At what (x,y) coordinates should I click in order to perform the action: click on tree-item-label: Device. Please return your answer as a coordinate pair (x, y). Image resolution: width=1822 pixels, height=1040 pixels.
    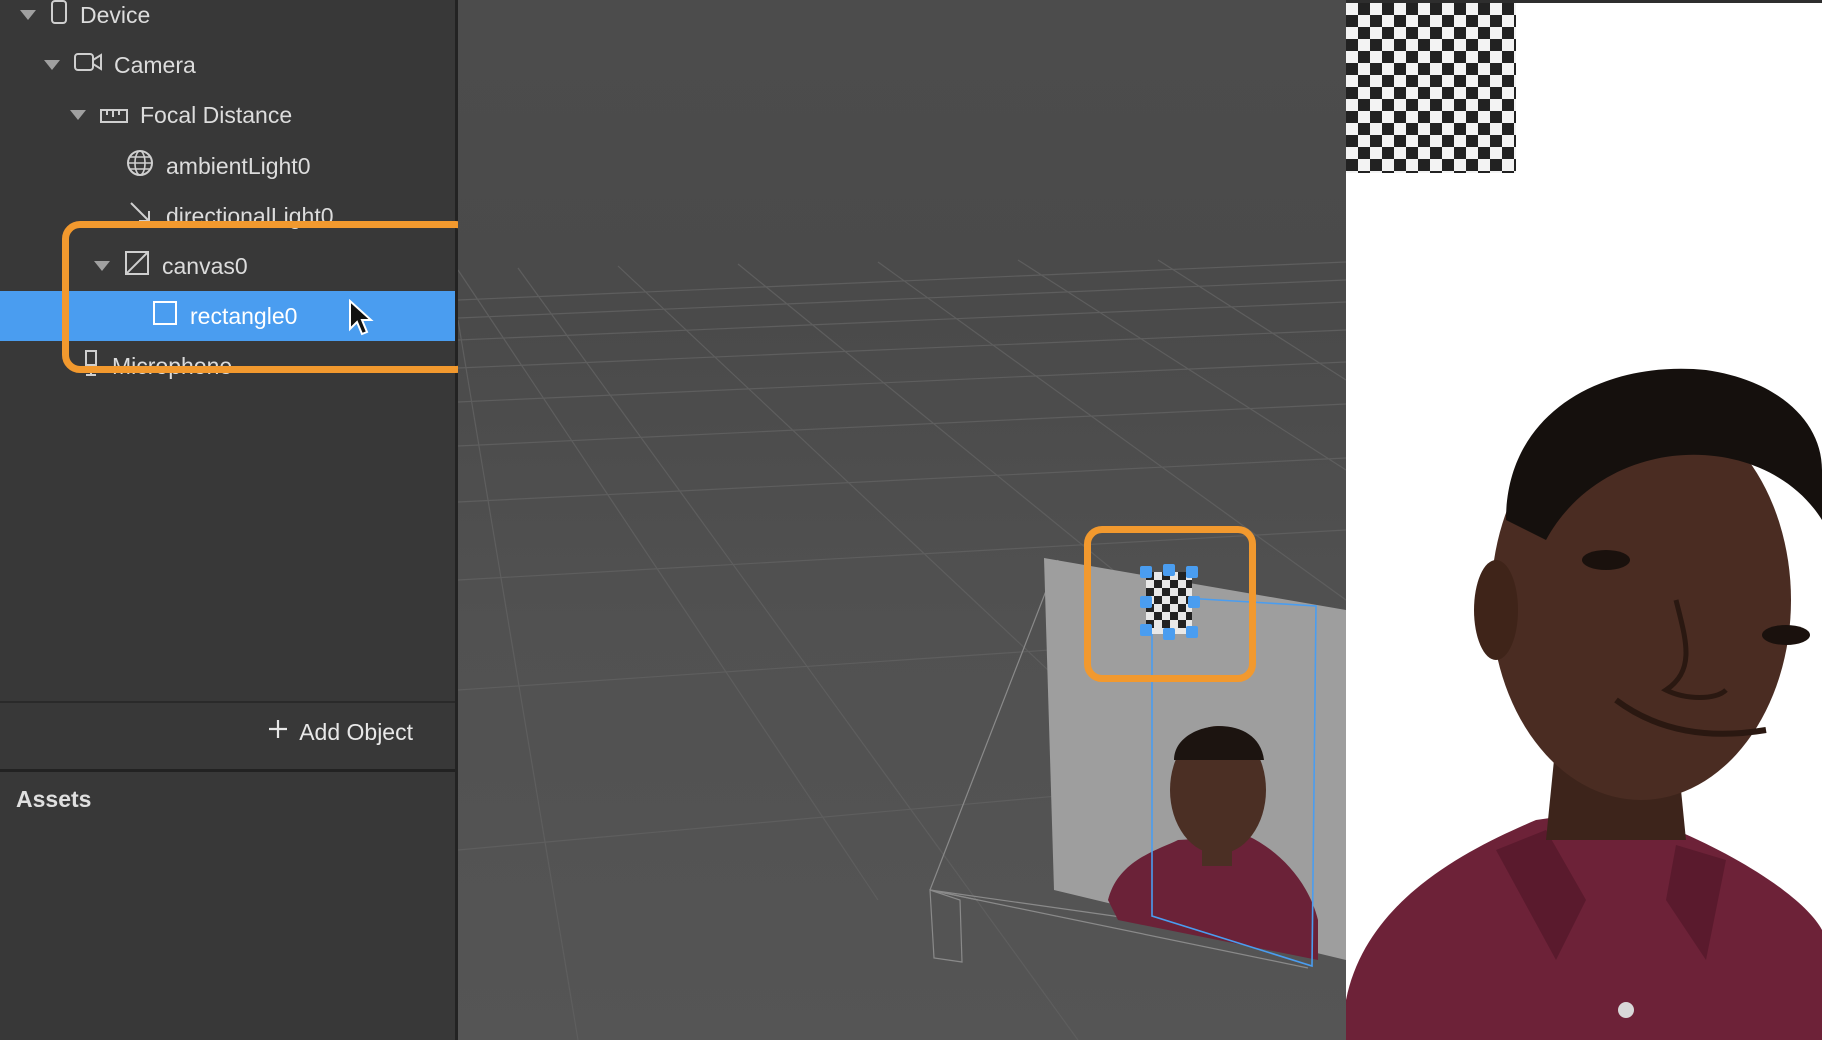
    Looking at the image, I should click on (115, 14).